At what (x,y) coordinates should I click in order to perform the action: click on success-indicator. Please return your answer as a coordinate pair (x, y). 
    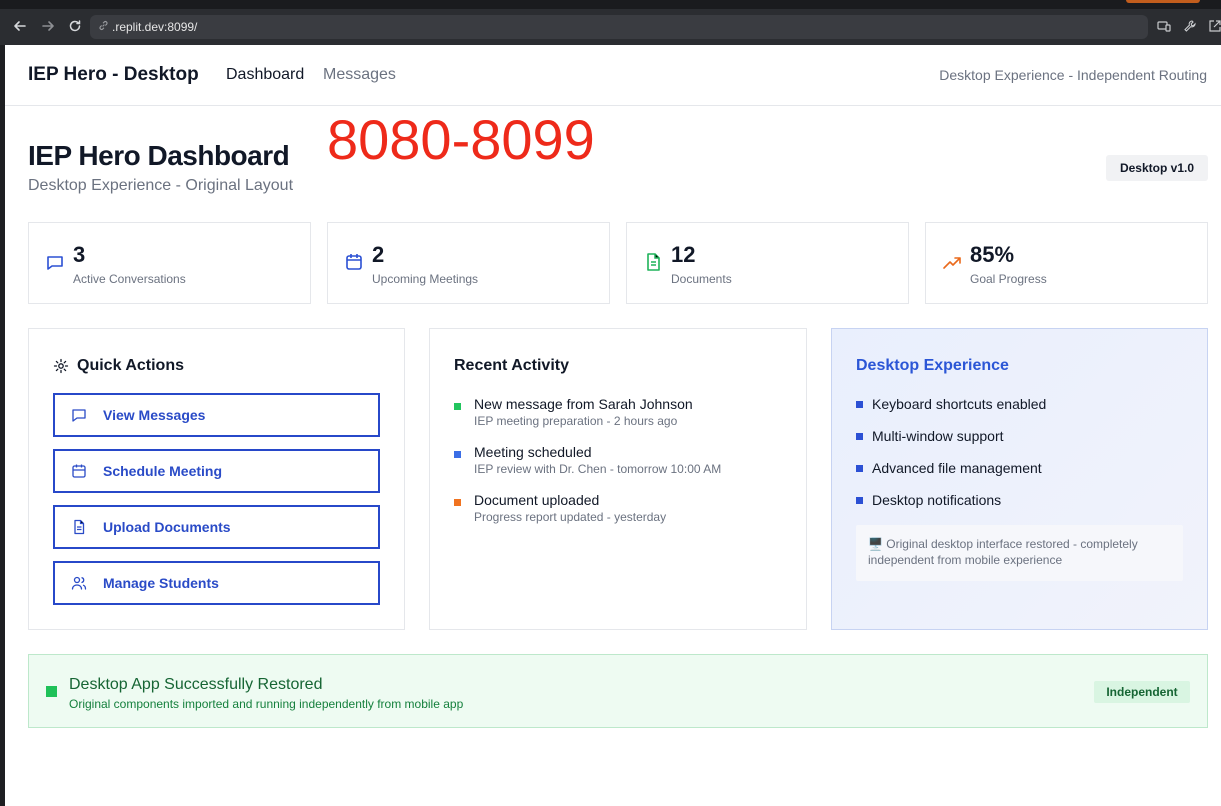
    Looking at the image, I should click on (51, 691).